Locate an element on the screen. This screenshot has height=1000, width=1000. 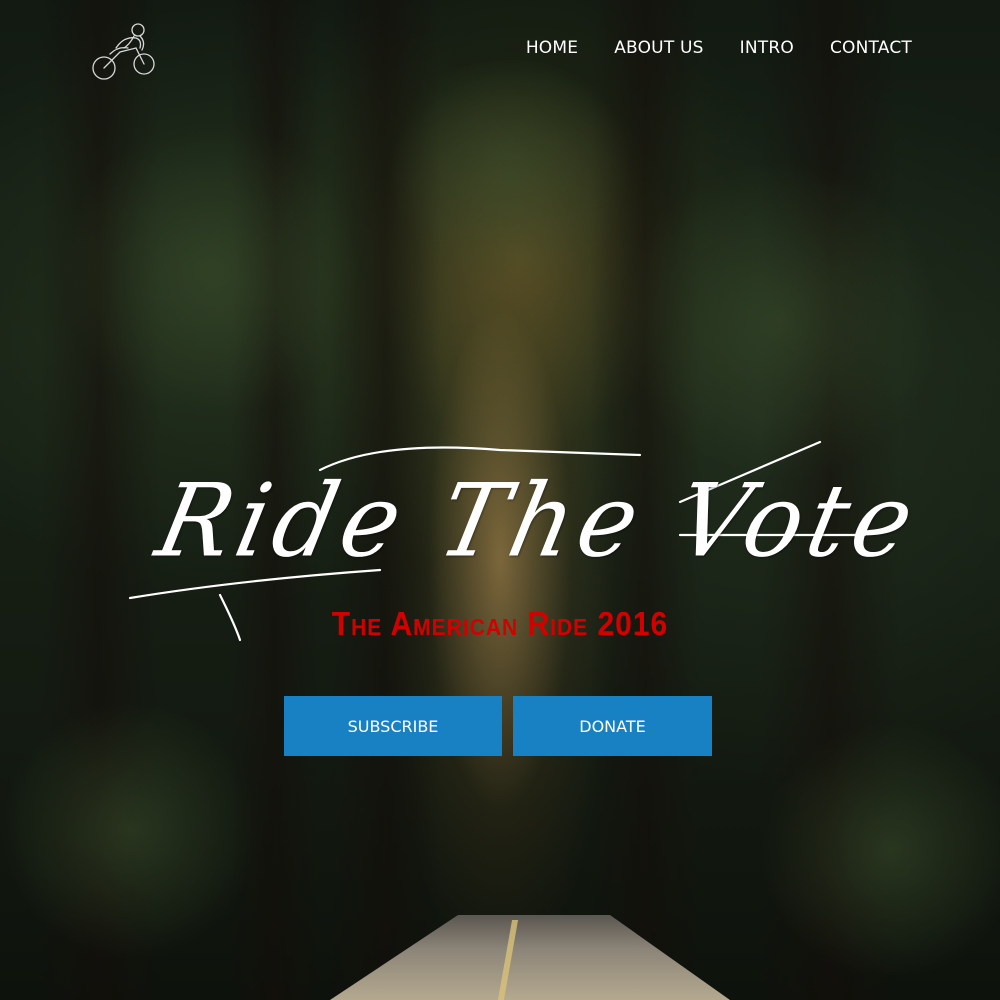
logo is located at coordinates (125, 51).